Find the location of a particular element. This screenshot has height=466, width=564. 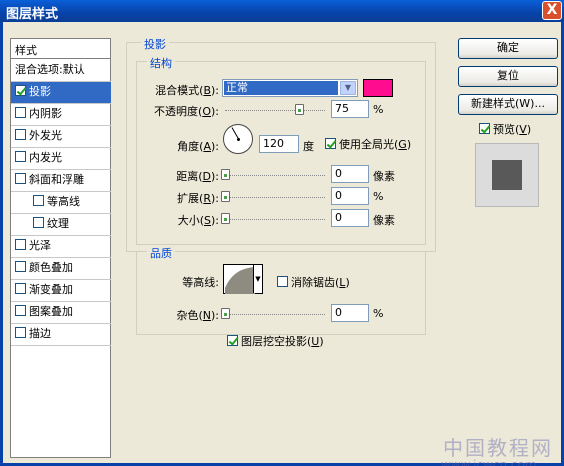

blend-mode-select: 正常 ▼ is located at coordinates (290, 88).